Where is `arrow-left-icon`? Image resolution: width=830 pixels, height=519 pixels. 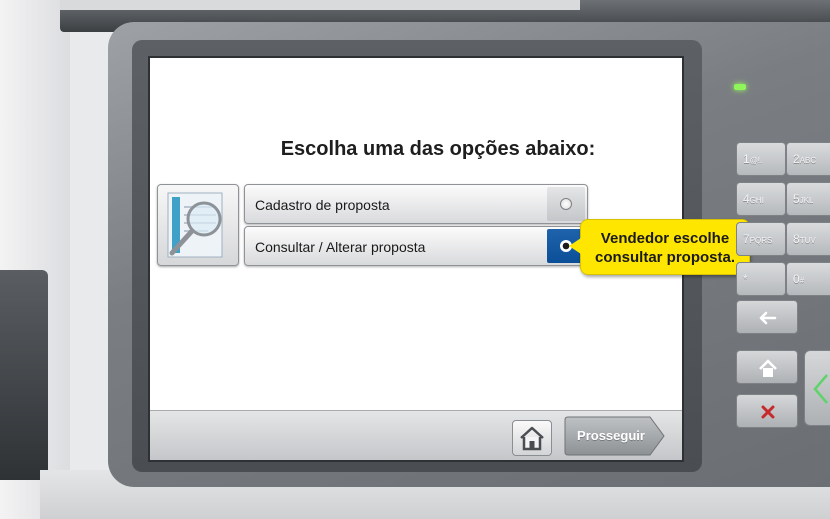
arrow-left-icon is located at coordinates (768, 318).